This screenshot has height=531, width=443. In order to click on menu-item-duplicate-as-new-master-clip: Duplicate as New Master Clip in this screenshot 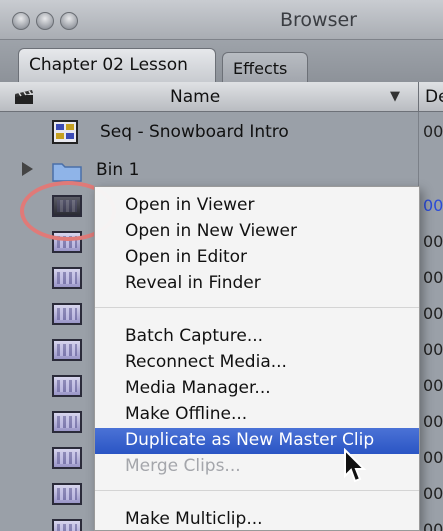, I will do `click(257, 441)`.